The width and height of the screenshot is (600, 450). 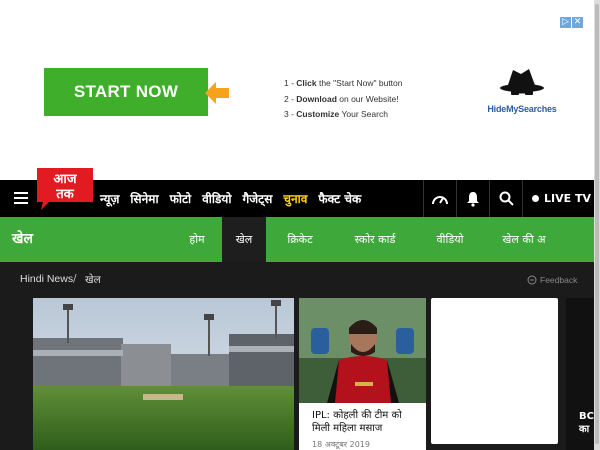 What do you see at coordinates (197, 239) in the screenshot?
I see `tab-home: होम` at bounding box center [197, 239].